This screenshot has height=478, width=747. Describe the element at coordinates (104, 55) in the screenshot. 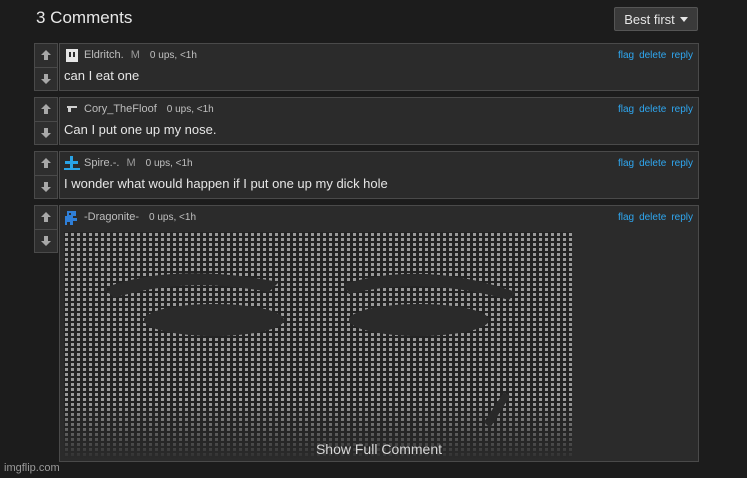

I see `comment-username: Eldritch.` at that location.